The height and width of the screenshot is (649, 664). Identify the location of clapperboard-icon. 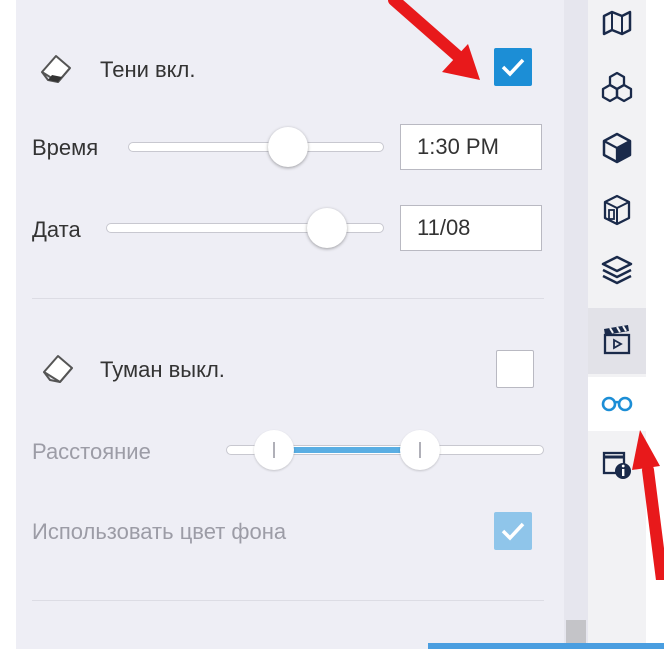
(617, 339).